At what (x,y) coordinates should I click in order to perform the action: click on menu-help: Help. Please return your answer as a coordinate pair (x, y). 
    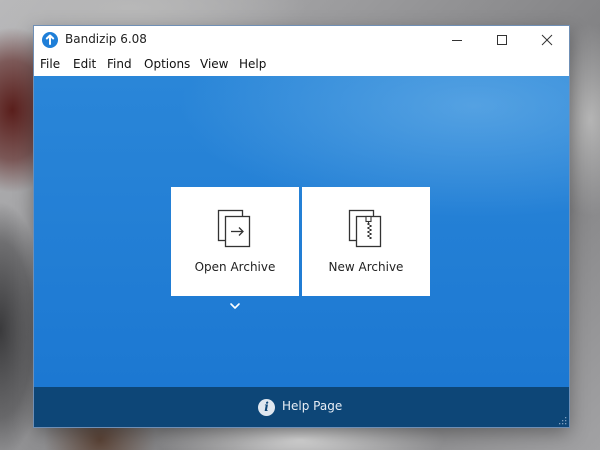
    Looking at the image, I should click on (252, 64).